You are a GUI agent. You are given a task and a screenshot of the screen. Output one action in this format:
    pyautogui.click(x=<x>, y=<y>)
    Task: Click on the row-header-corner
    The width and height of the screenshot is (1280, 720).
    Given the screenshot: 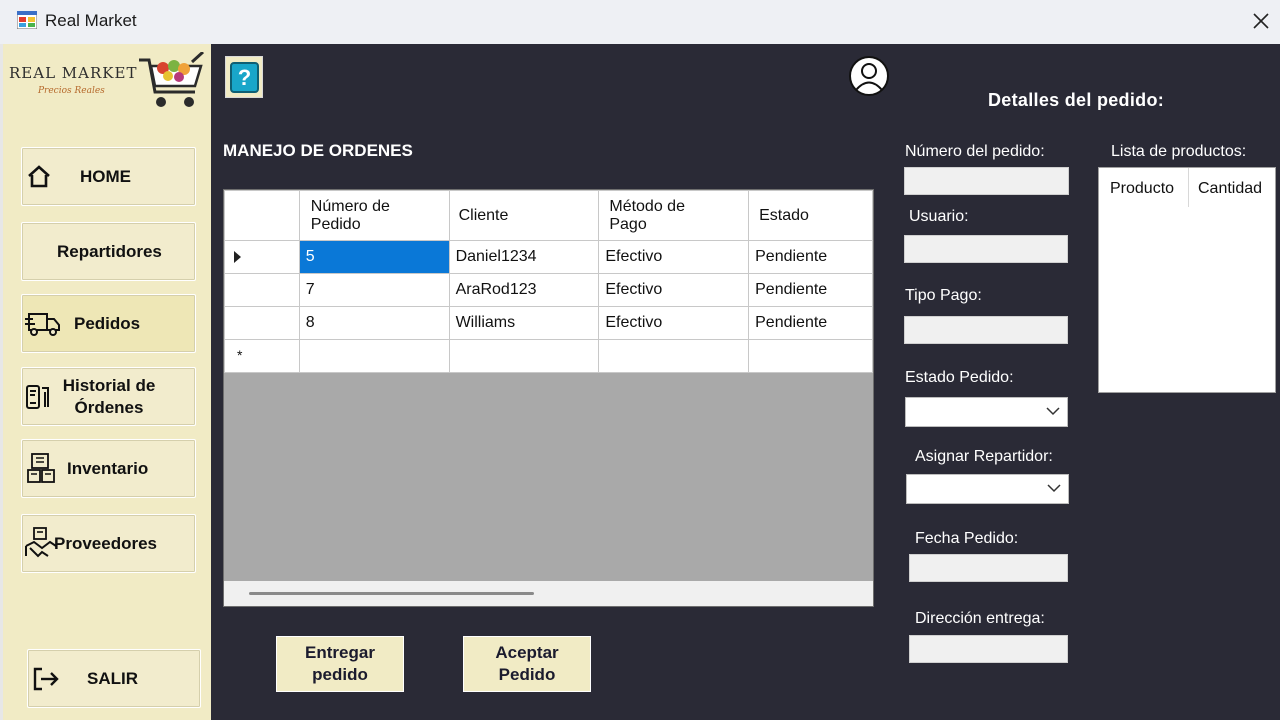 What is the action you would take?
    pyautogui.click(x=262, y=215)
    